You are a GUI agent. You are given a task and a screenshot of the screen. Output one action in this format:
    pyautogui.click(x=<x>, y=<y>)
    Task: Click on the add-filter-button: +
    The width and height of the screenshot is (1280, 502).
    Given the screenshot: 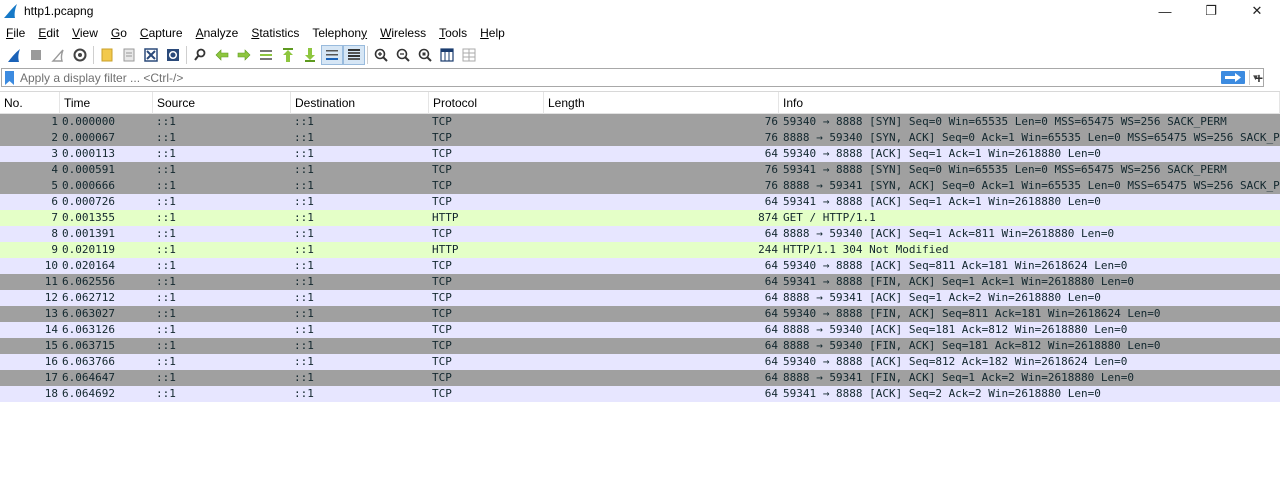 What is the action you would take?
    pyautogui.click(x=1259, y=77)
    